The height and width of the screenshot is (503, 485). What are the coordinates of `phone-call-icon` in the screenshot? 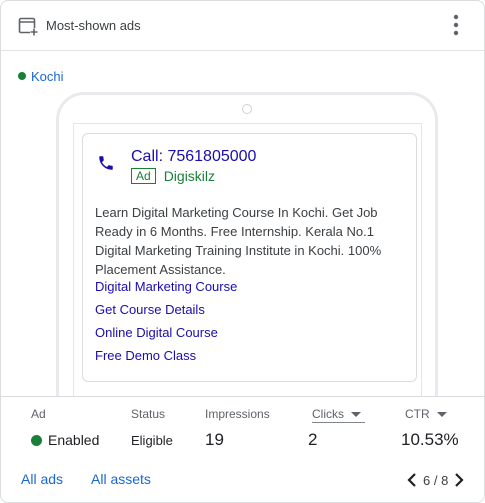 It's located at (106, 163).